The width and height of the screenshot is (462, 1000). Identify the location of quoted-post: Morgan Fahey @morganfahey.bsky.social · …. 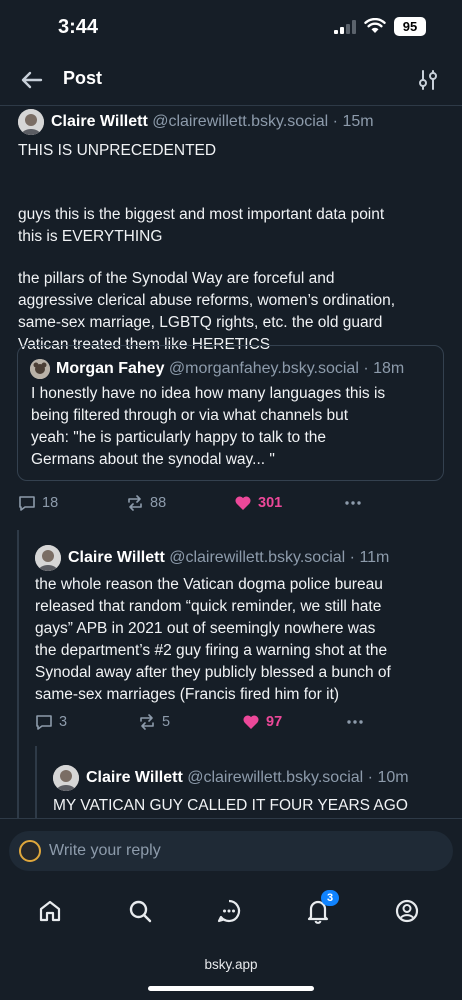
(230, 413).